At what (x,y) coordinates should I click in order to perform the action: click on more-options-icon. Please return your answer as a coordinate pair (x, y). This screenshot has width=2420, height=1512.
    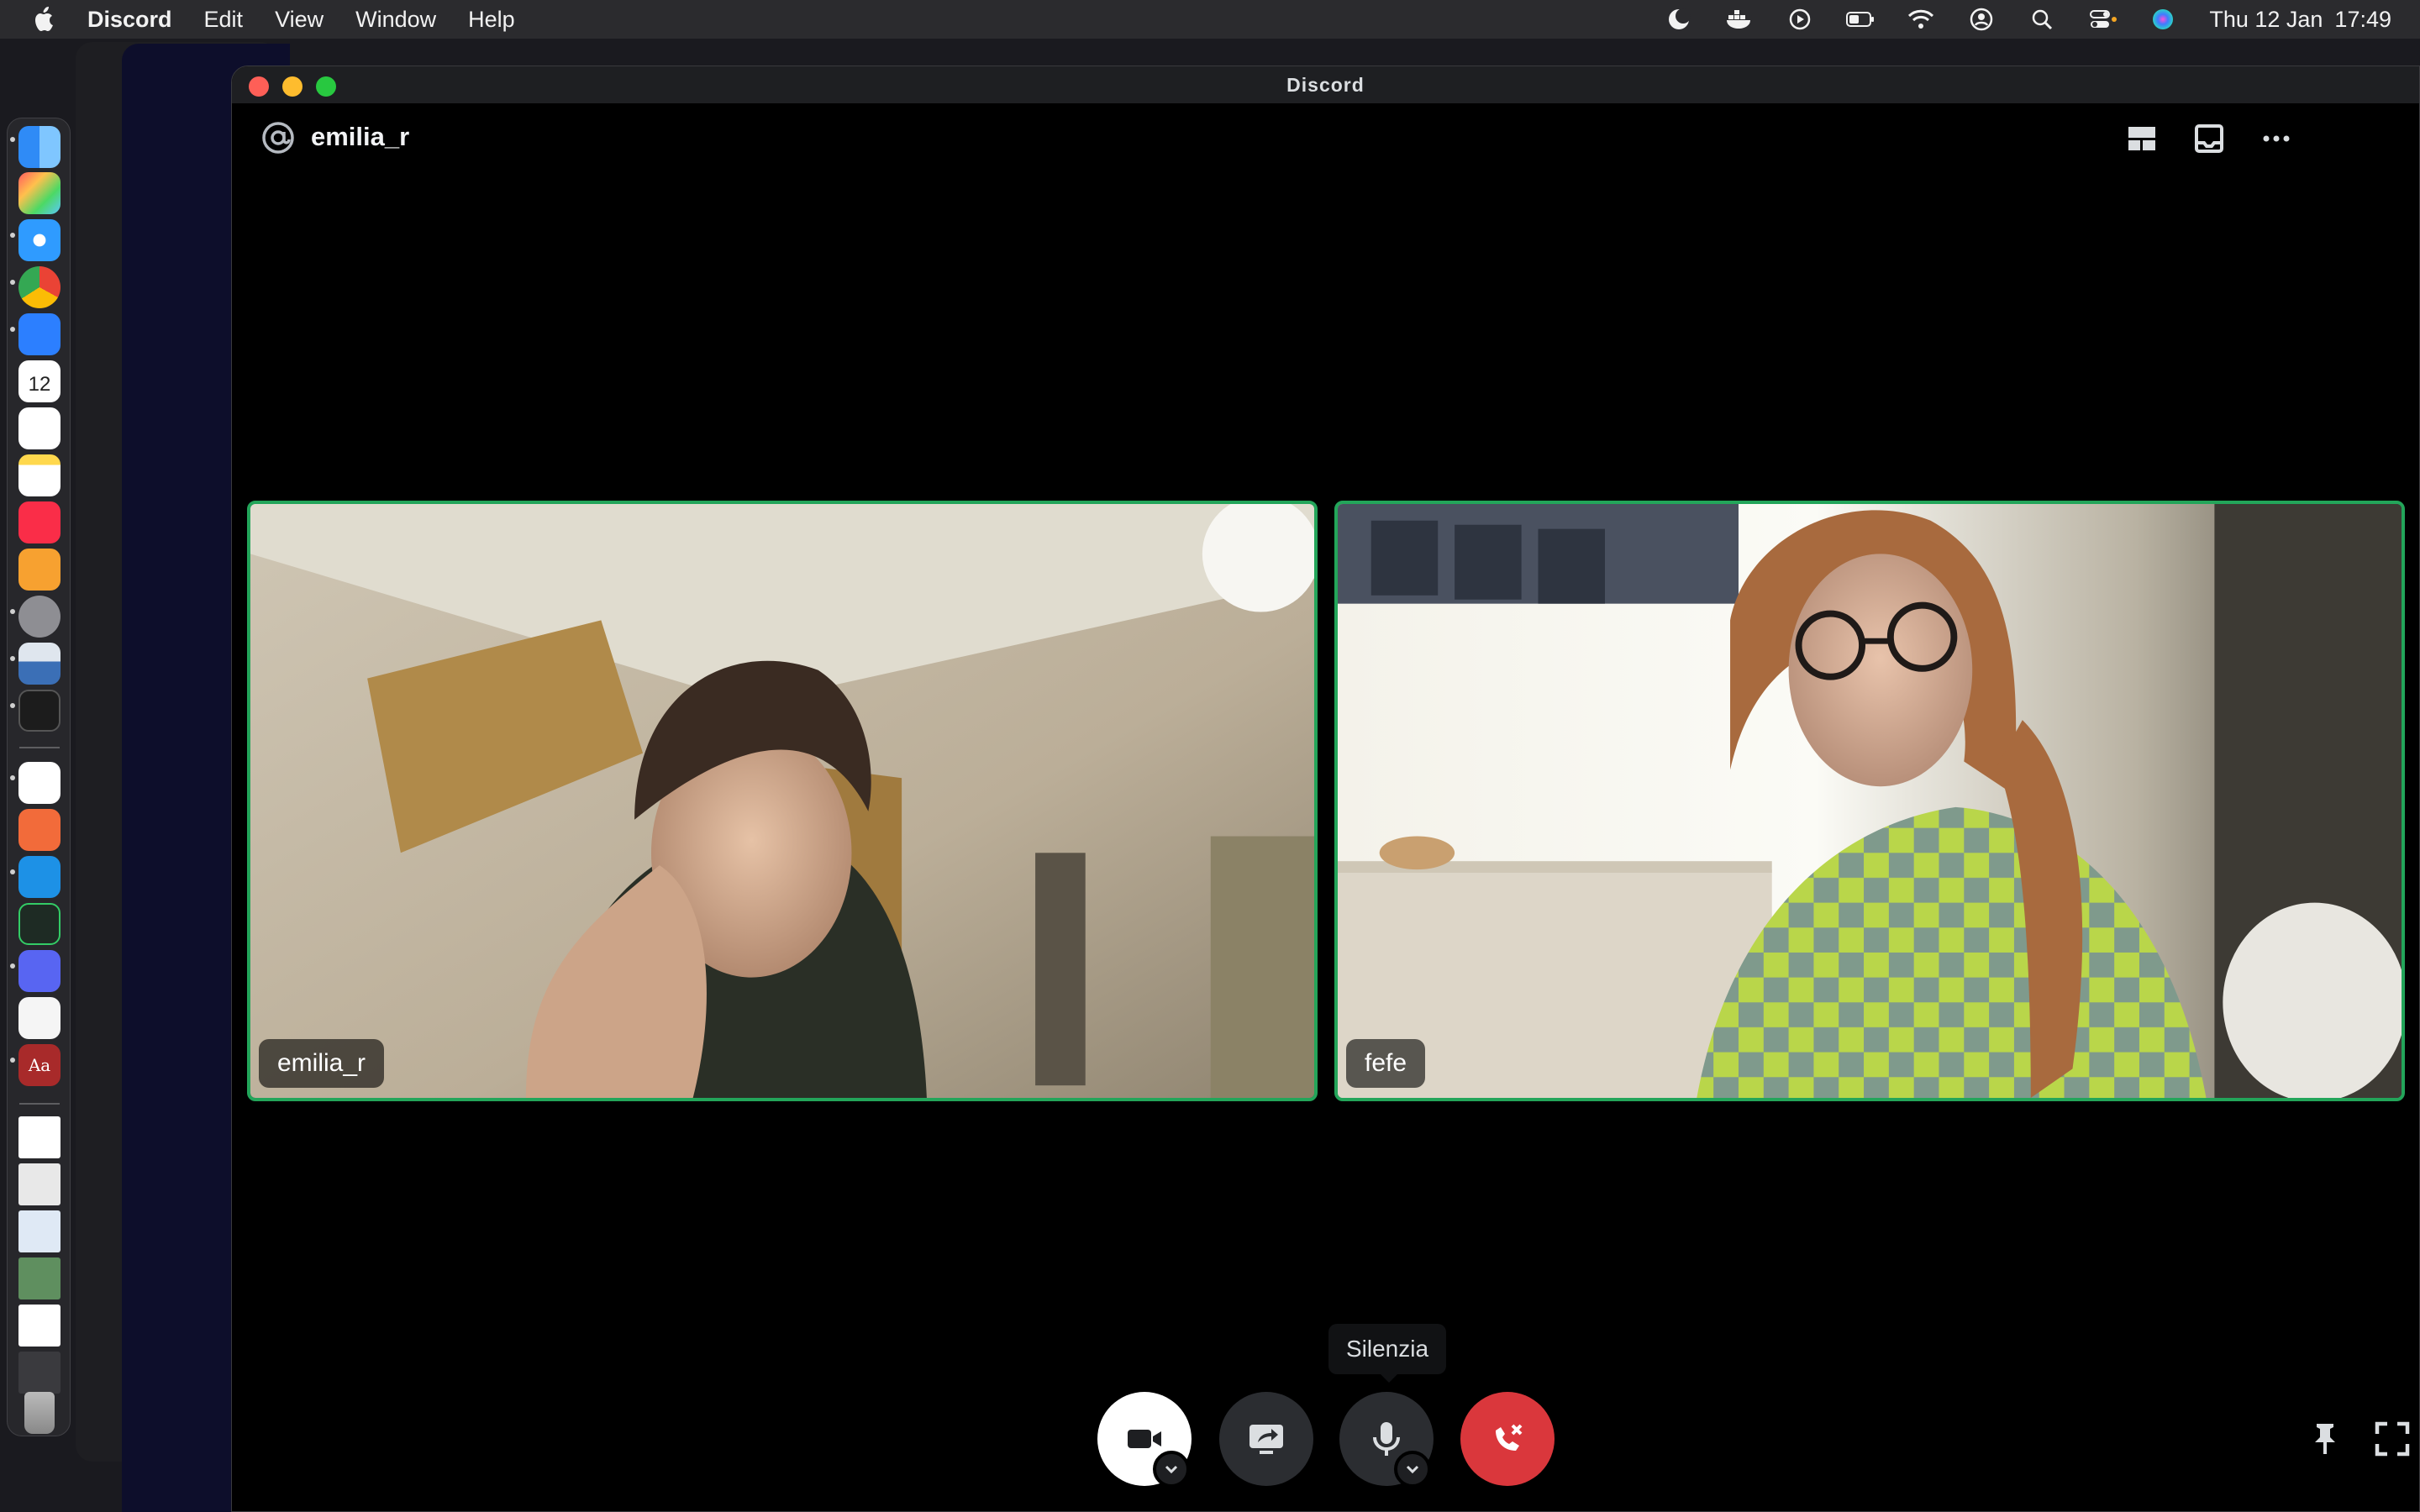
    Looking at the image, I should click on (2276, 138).